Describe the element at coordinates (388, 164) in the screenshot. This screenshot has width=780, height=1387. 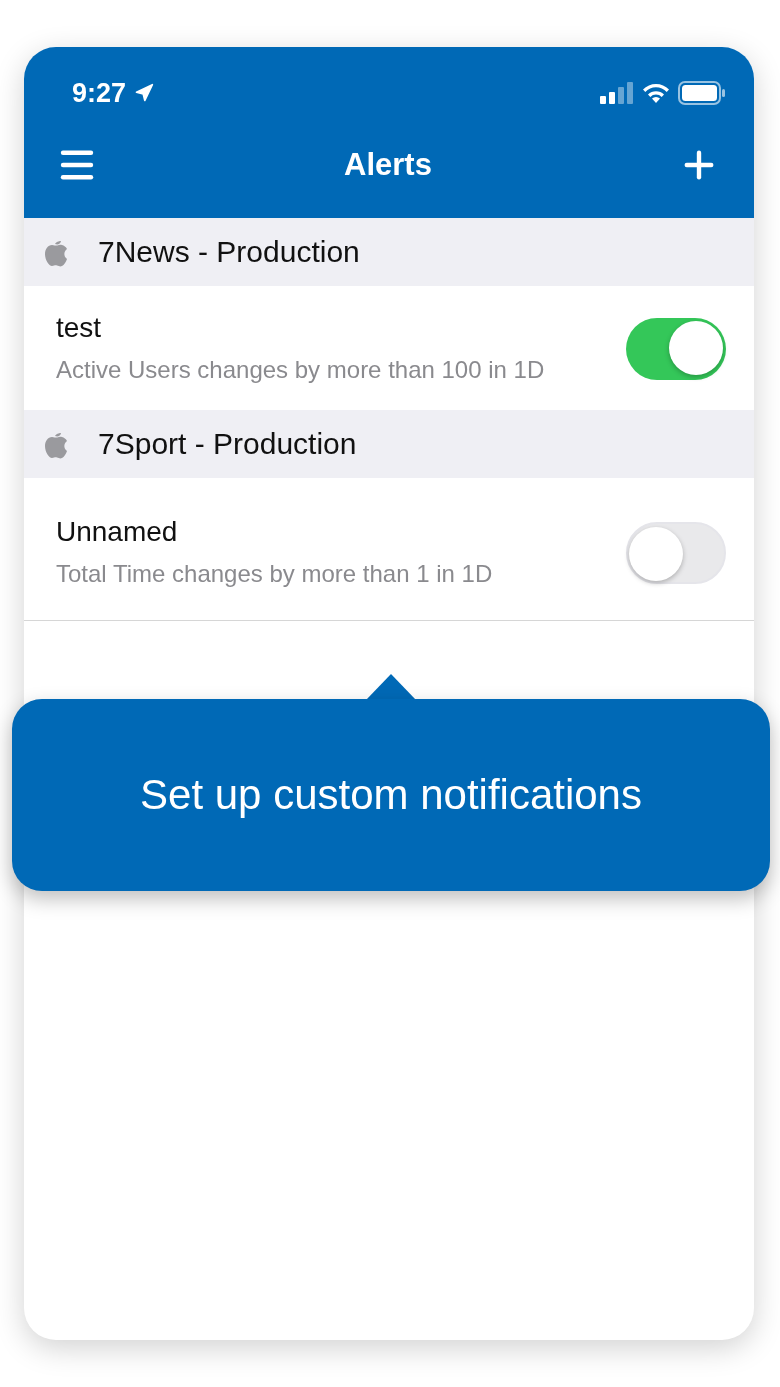
I see `screen-title: Alerts` at that location.